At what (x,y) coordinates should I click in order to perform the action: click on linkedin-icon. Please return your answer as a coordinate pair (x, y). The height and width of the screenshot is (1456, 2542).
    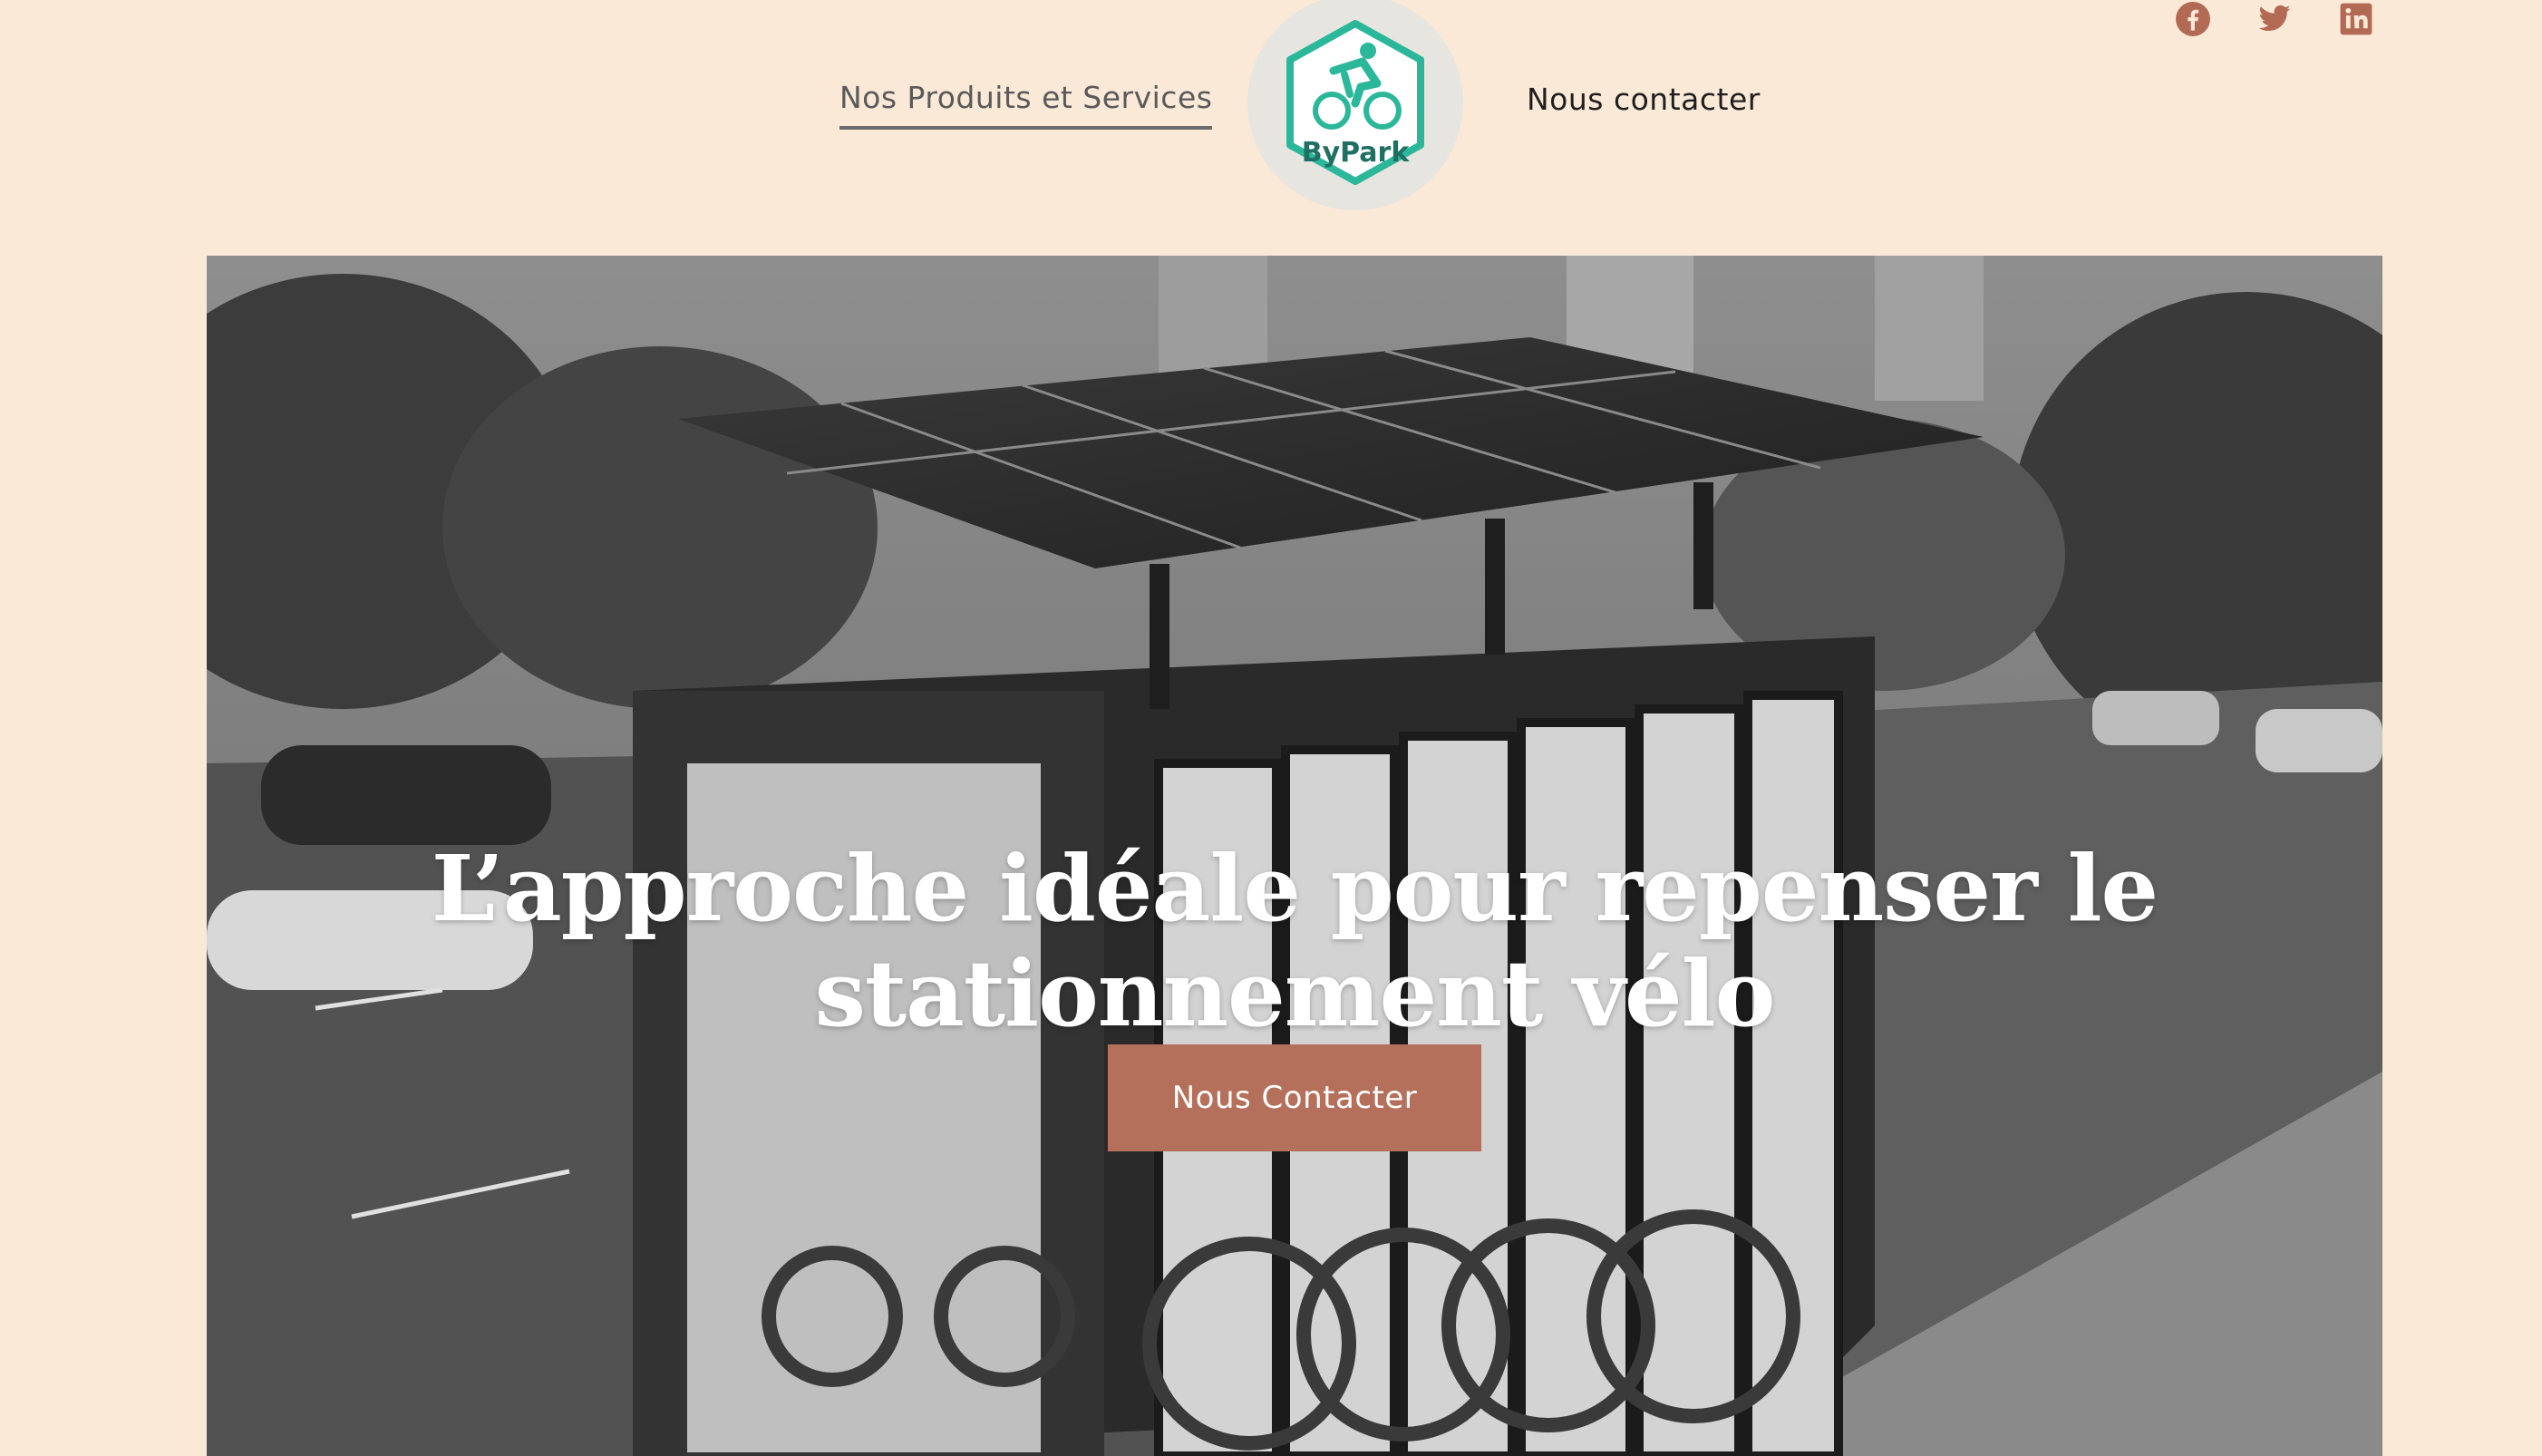
    Looking at the image, I should click on (2356, 19).